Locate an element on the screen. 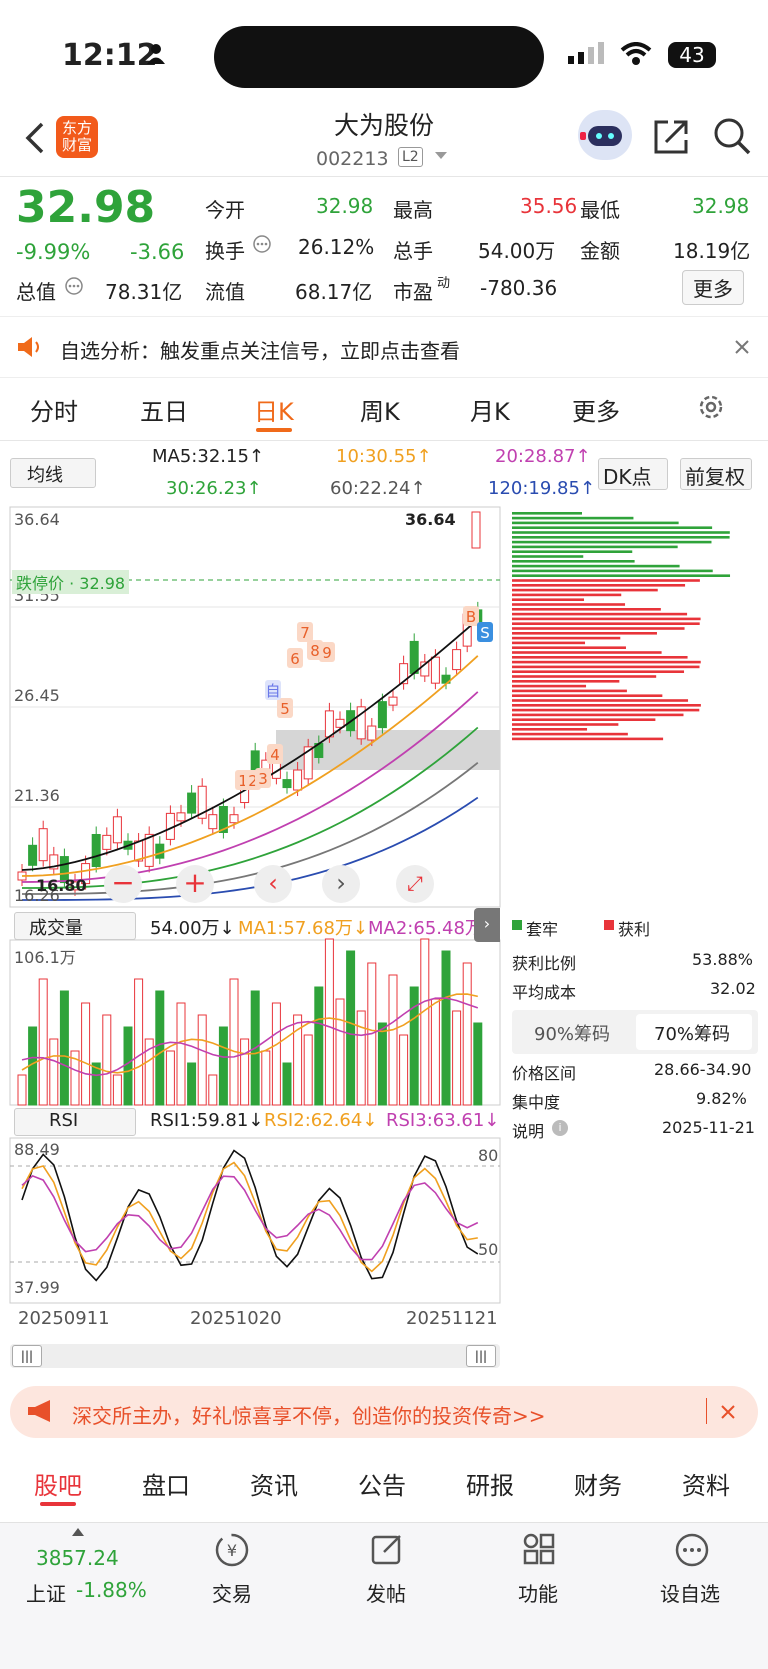 Image resolution: width=768 pixels, height=1669 pixels. nav-trade: 交易 is located at coordinates (232, 1592).